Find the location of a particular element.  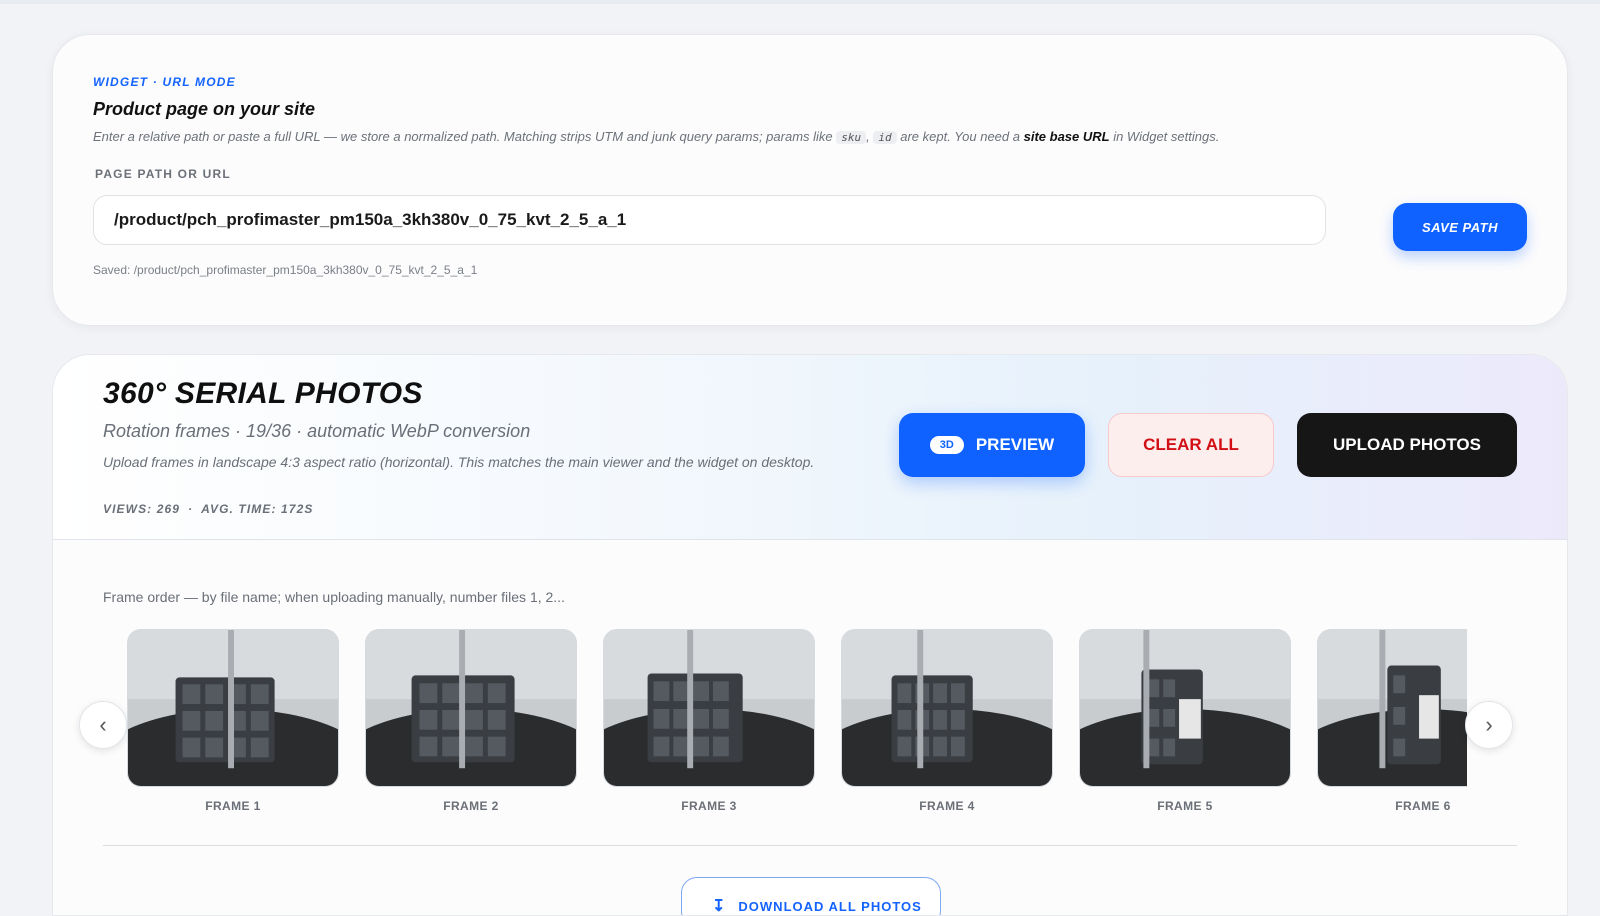

clear-all-button: CLEAR ALL is located at coordinates (1191, 445).